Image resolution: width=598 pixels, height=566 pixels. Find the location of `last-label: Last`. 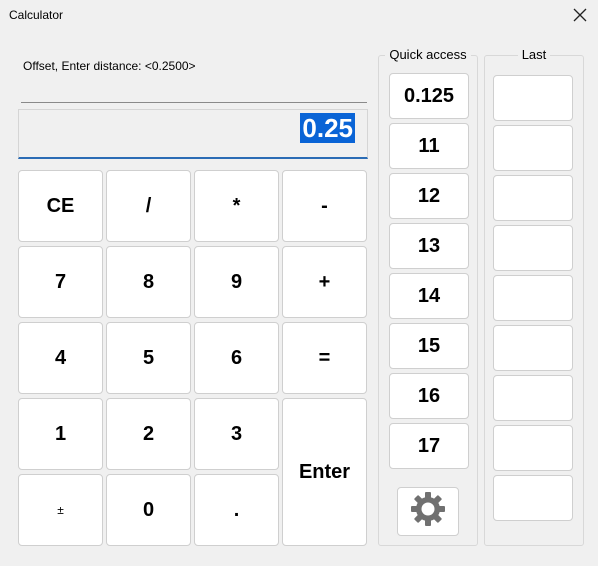

last-label: Last is located at coordinates (534, 54).